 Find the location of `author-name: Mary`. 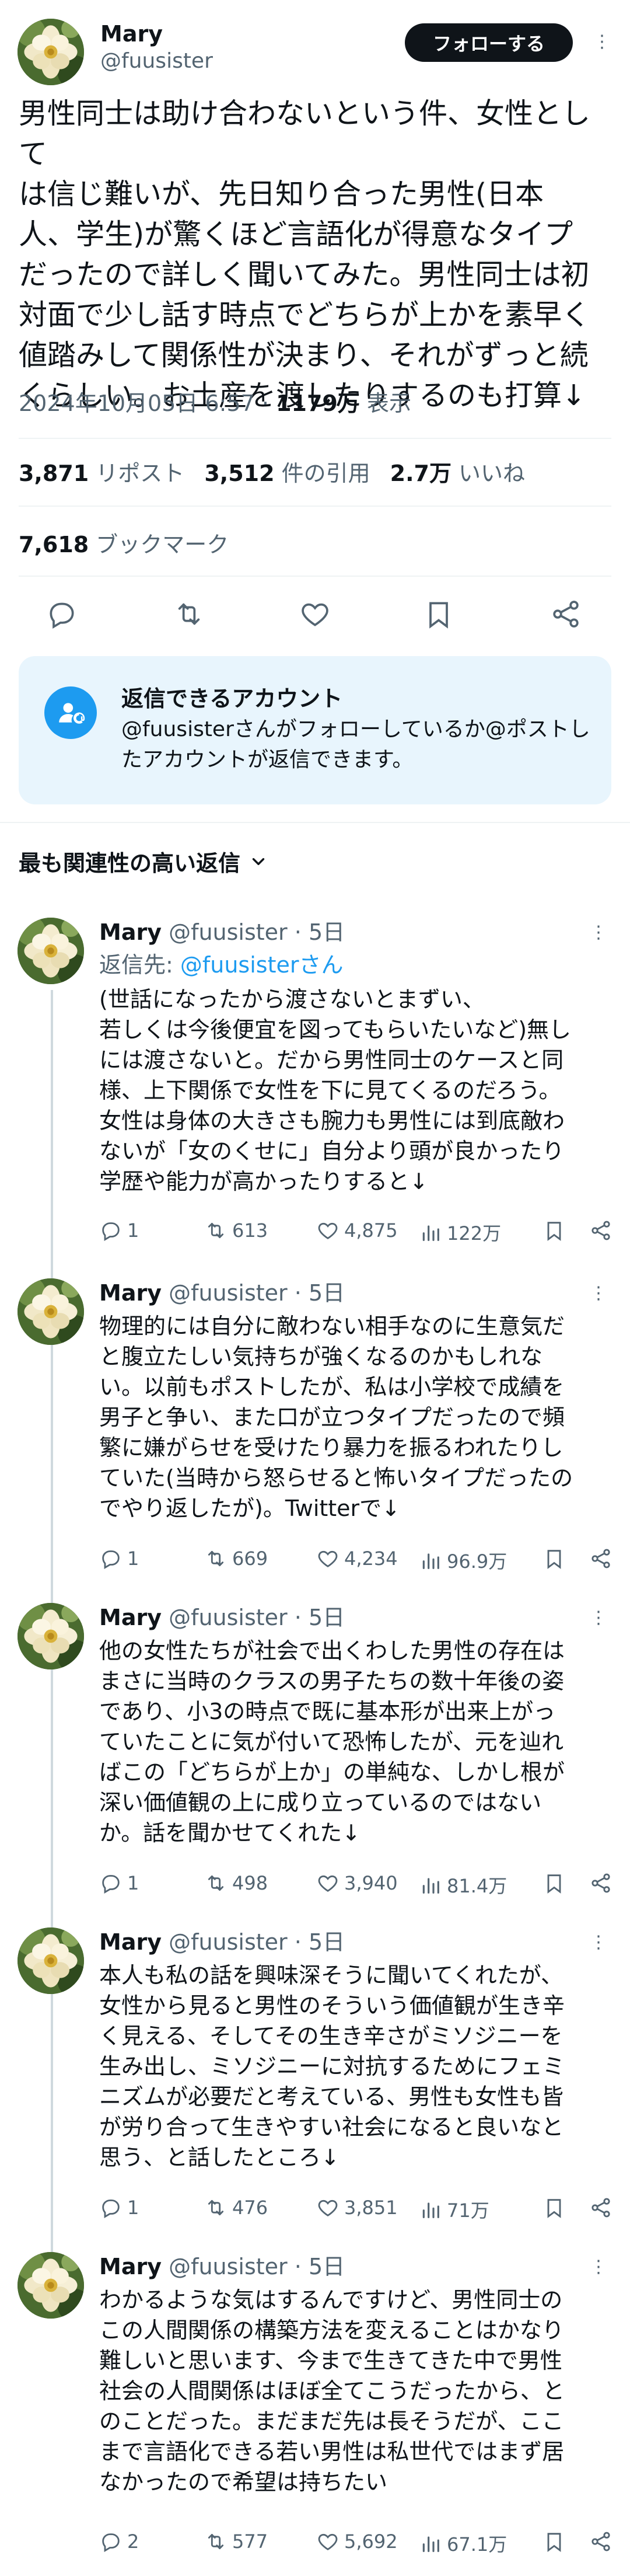

author-name: Mary is located at coordinates (131, 34).